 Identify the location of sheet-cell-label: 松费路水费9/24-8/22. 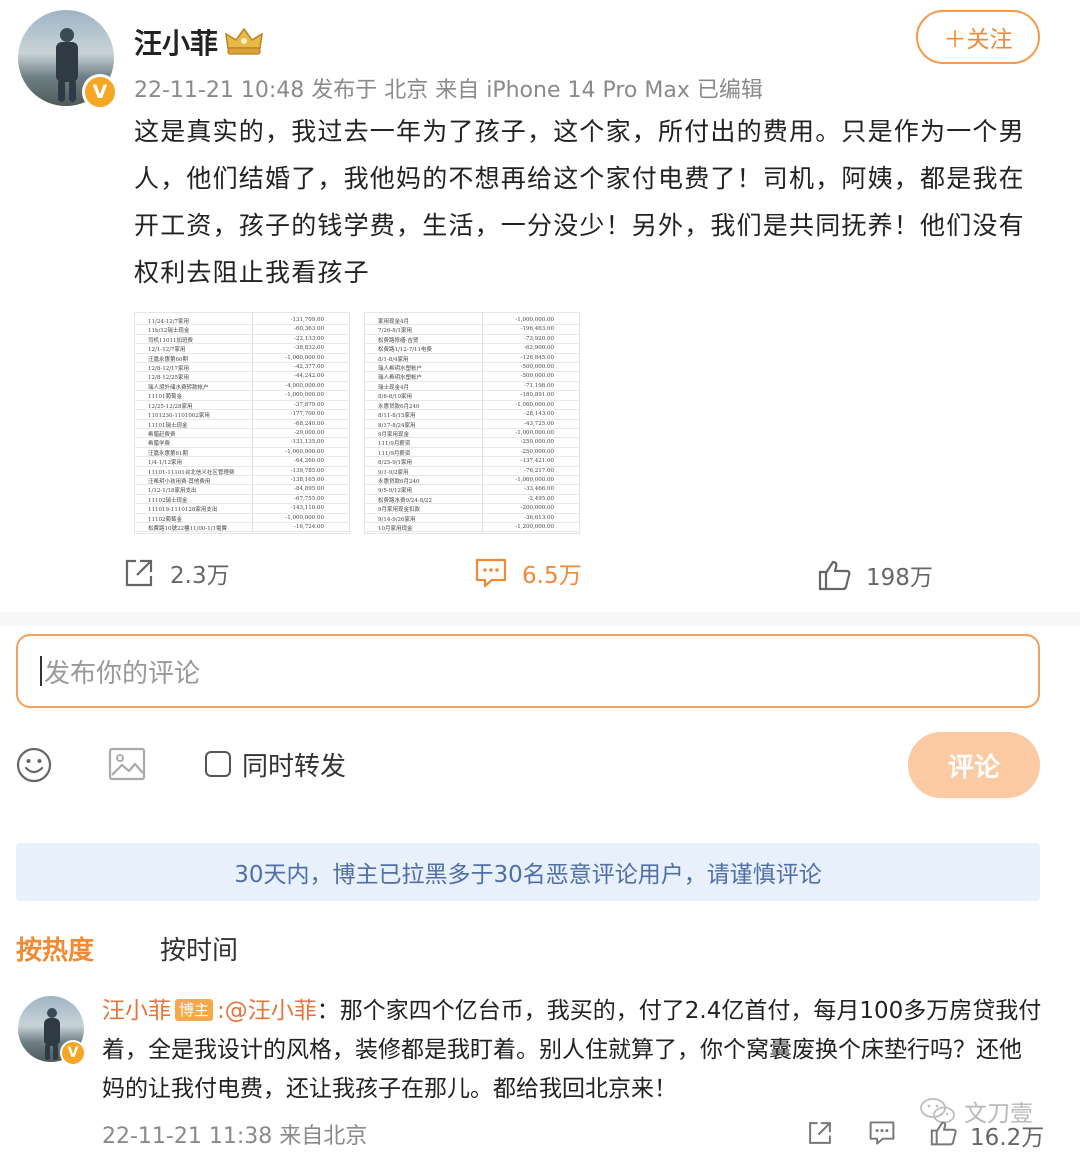
(405, 500).